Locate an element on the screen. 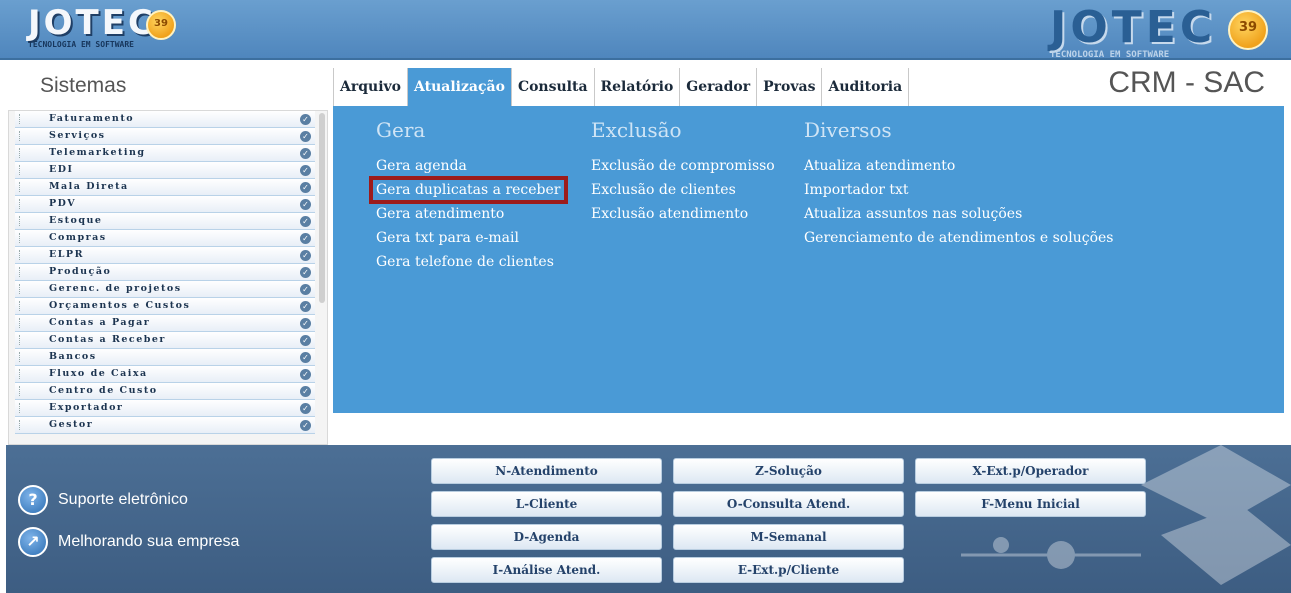 The height and width of the screenshot is (593, 1291). menu-link-row: Exclusão de compromisso is located at coordinates (683, 168).